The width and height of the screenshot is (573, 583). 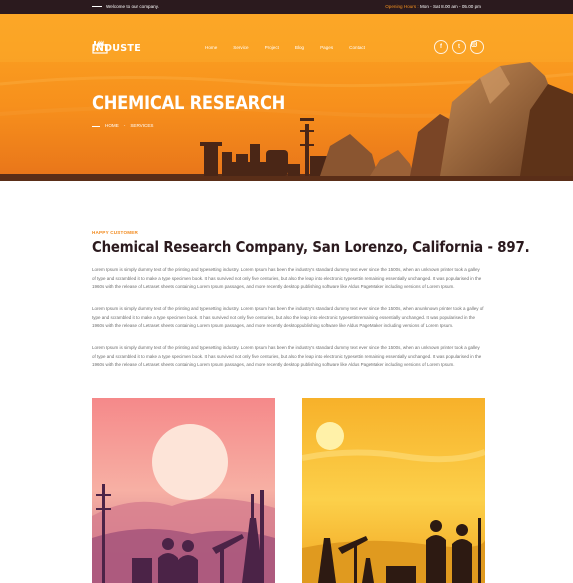 What do you see at coordinates (100, 47) in the screenshot?
I see `factory-logo-icon` at bounding box center [100, 47].